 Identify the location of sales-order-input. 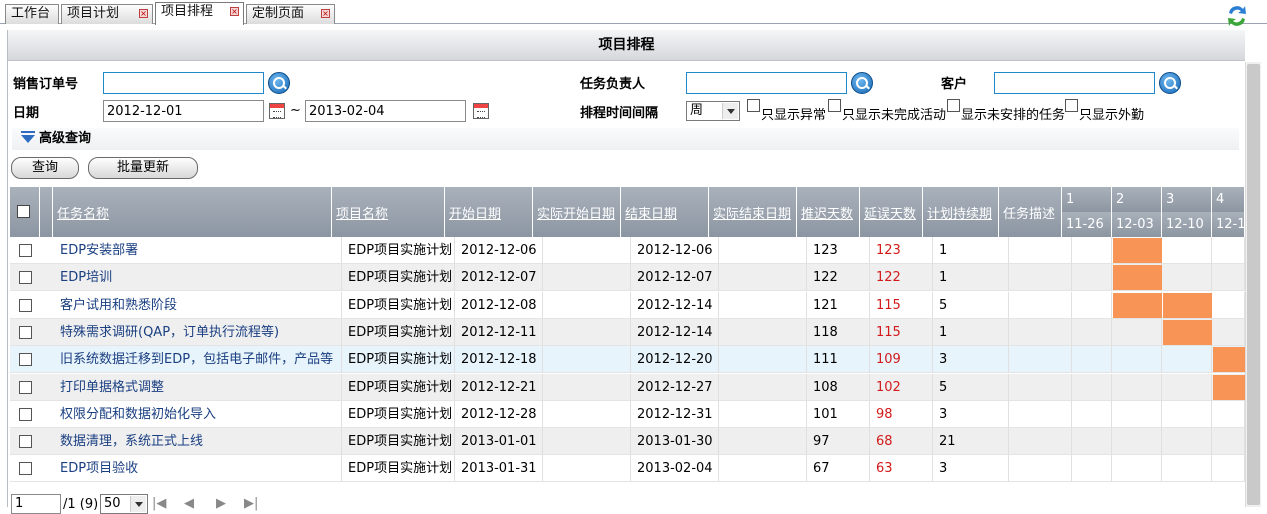
(183, 83).